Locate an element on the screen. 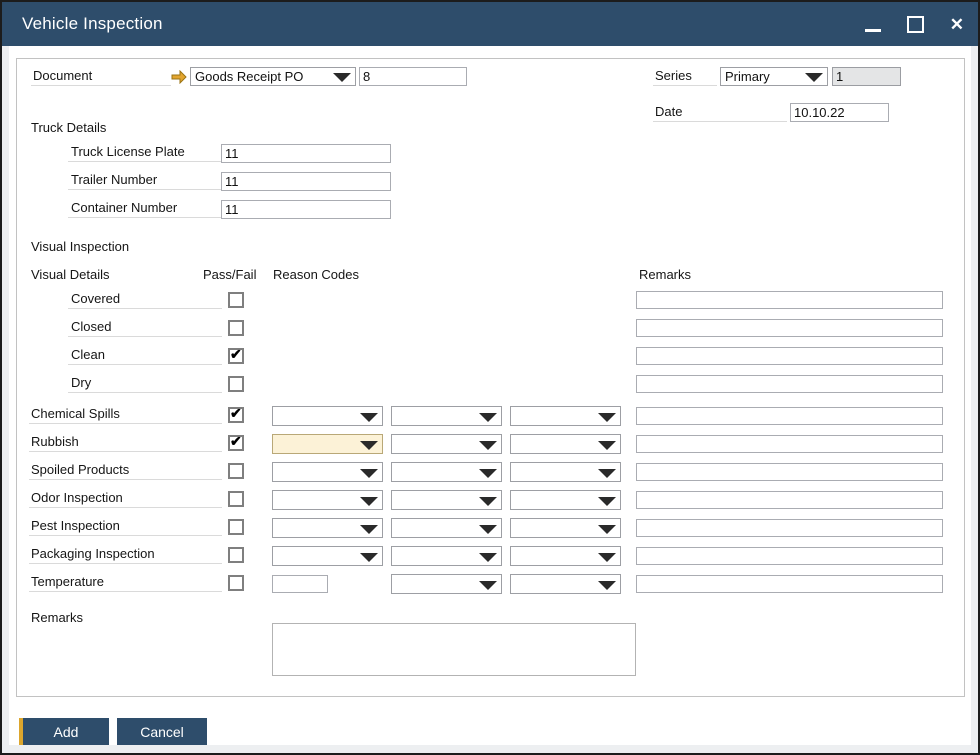 This screenshot has width=980, height=755. series-value: Primary is located at coordinates (747, 76).